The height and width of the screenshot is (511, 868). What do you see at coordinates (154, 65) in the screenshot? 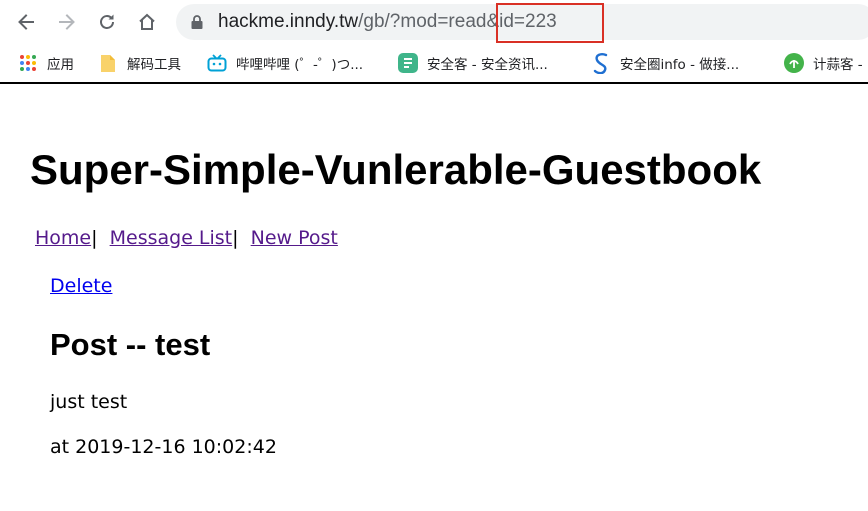
I see `bookmark-label: 解码工具` at bounding box center [154, 65].